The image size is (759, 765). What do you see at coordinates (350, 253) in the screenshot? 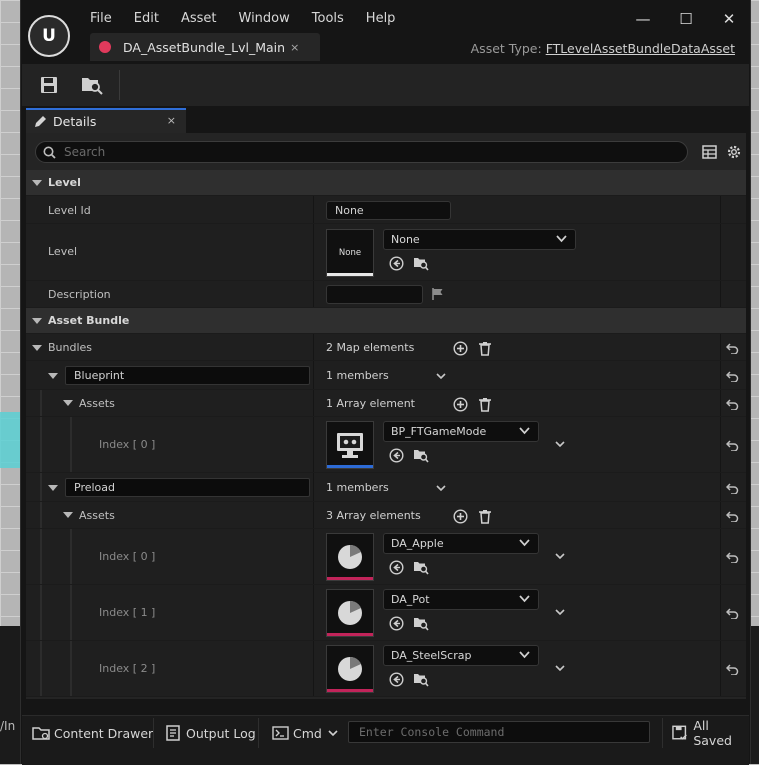
I see `level-thumbnail: None` at bounding box center [350, 253].